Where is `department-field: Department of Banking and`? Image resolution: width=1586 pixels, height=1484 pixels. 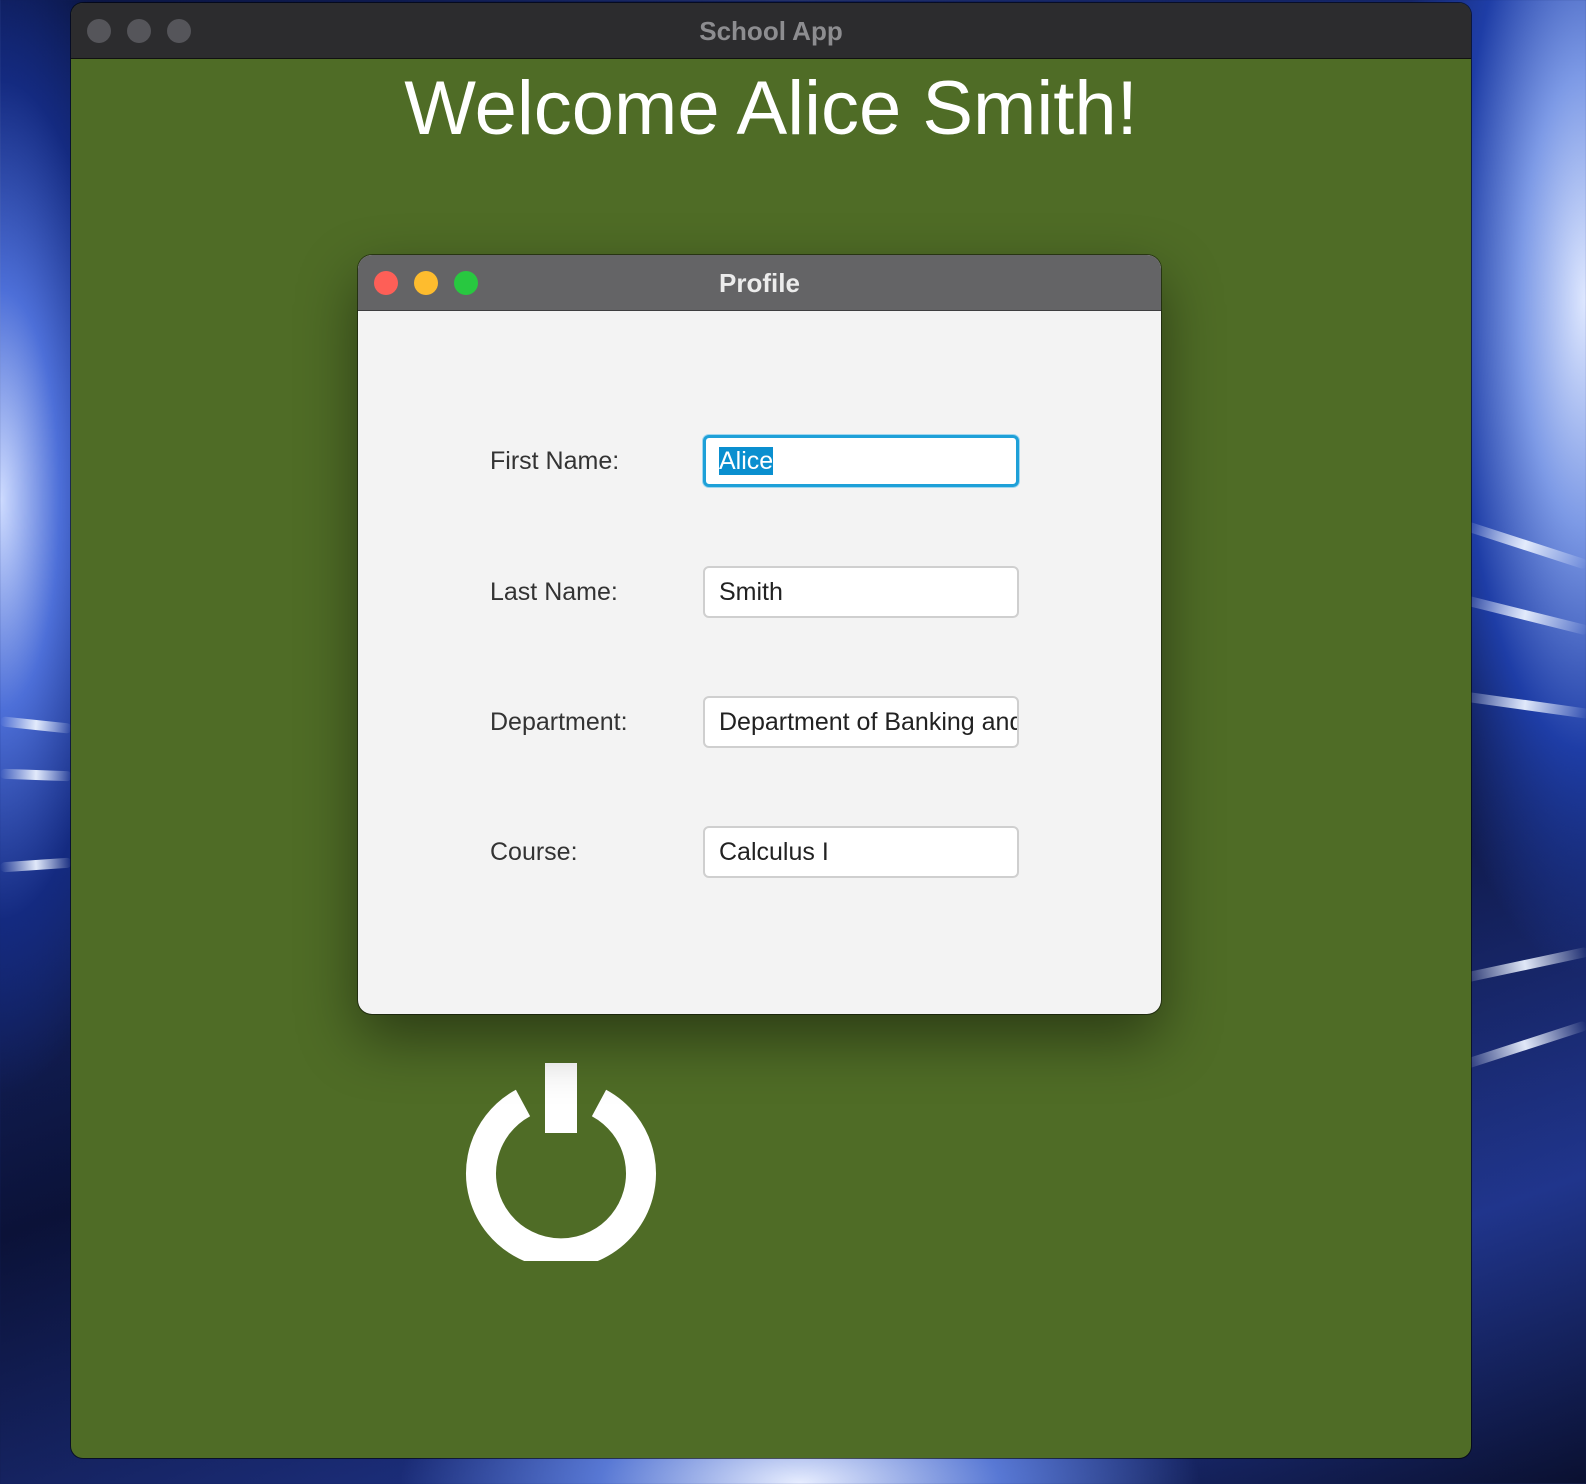 department-field: Department of Banking and is located at coordinates (861, 722).